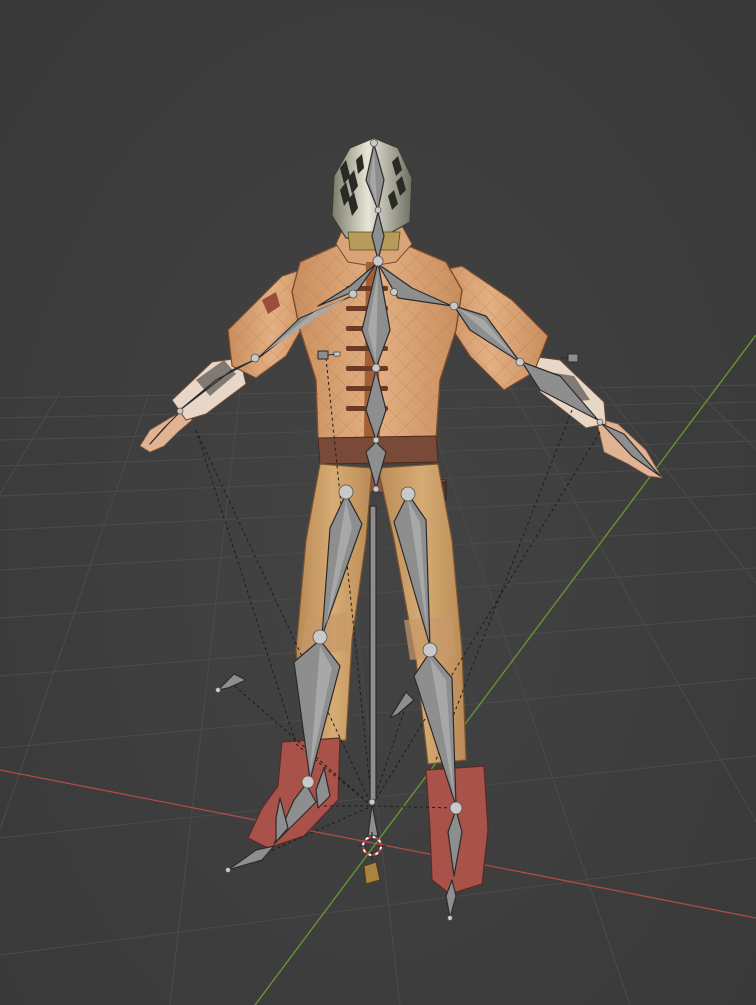 This screenshot has width=756, height=1005. Describe the element at coordinates (372, 873) in the screenshot. I see `root-control` at that location.